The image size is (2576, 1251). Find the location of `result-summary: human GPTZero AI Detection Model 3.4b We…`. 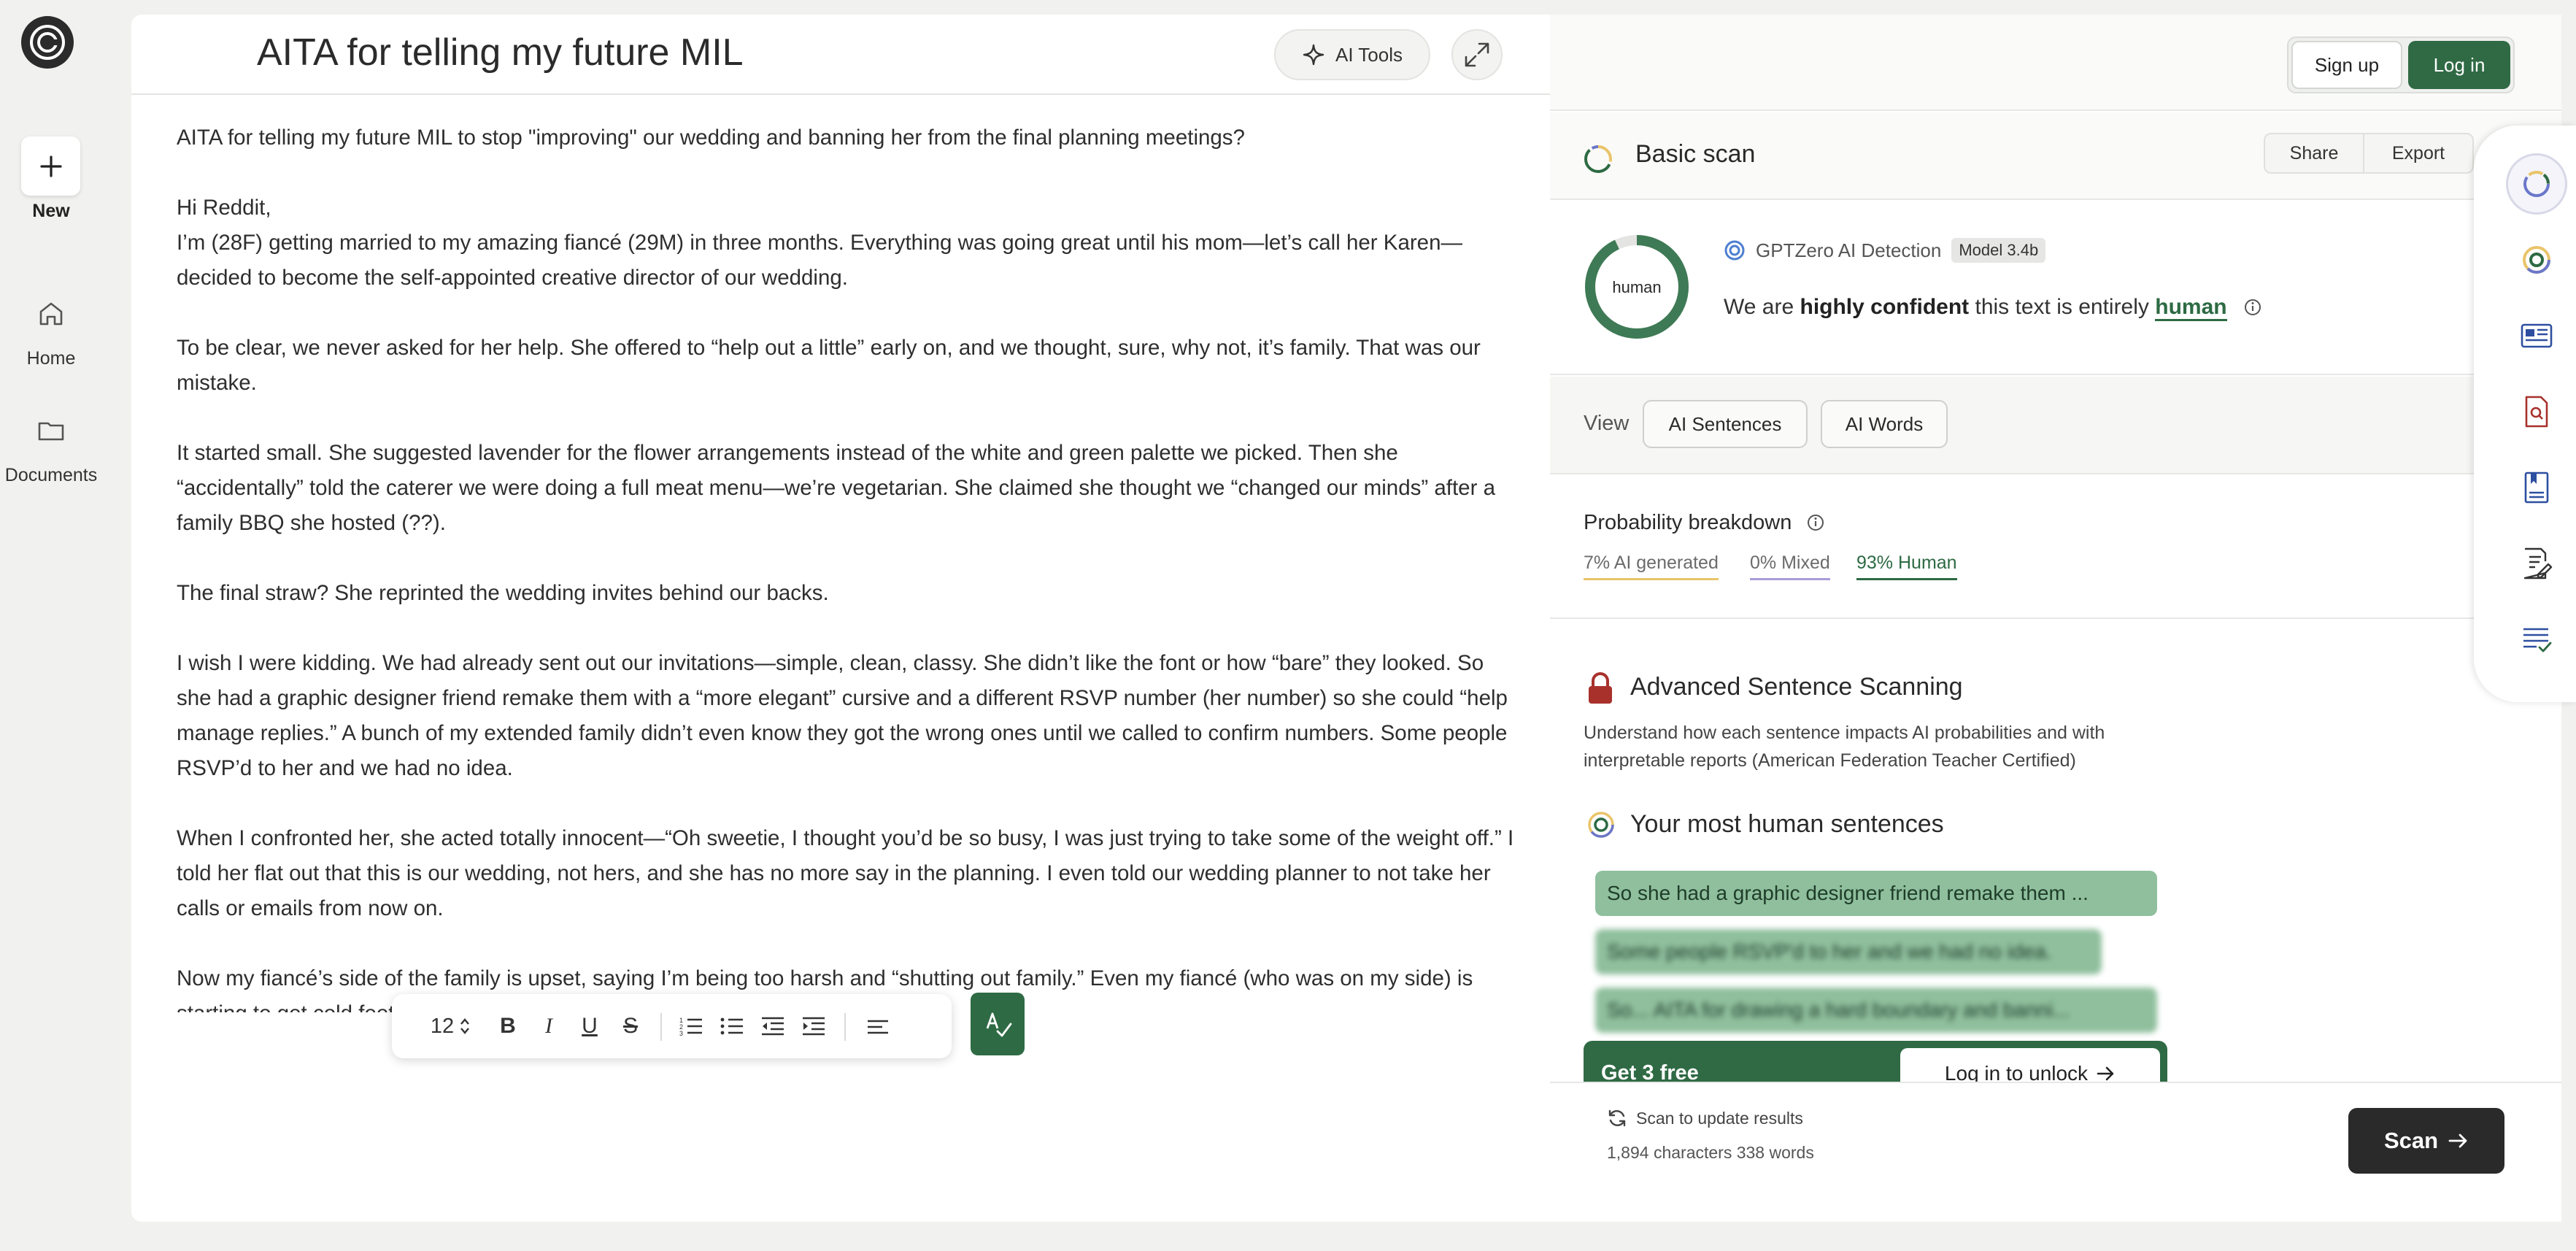

result-summary: human GPTZero AI Detection Model 3.4b We… is located at coordinates (2055, 287).